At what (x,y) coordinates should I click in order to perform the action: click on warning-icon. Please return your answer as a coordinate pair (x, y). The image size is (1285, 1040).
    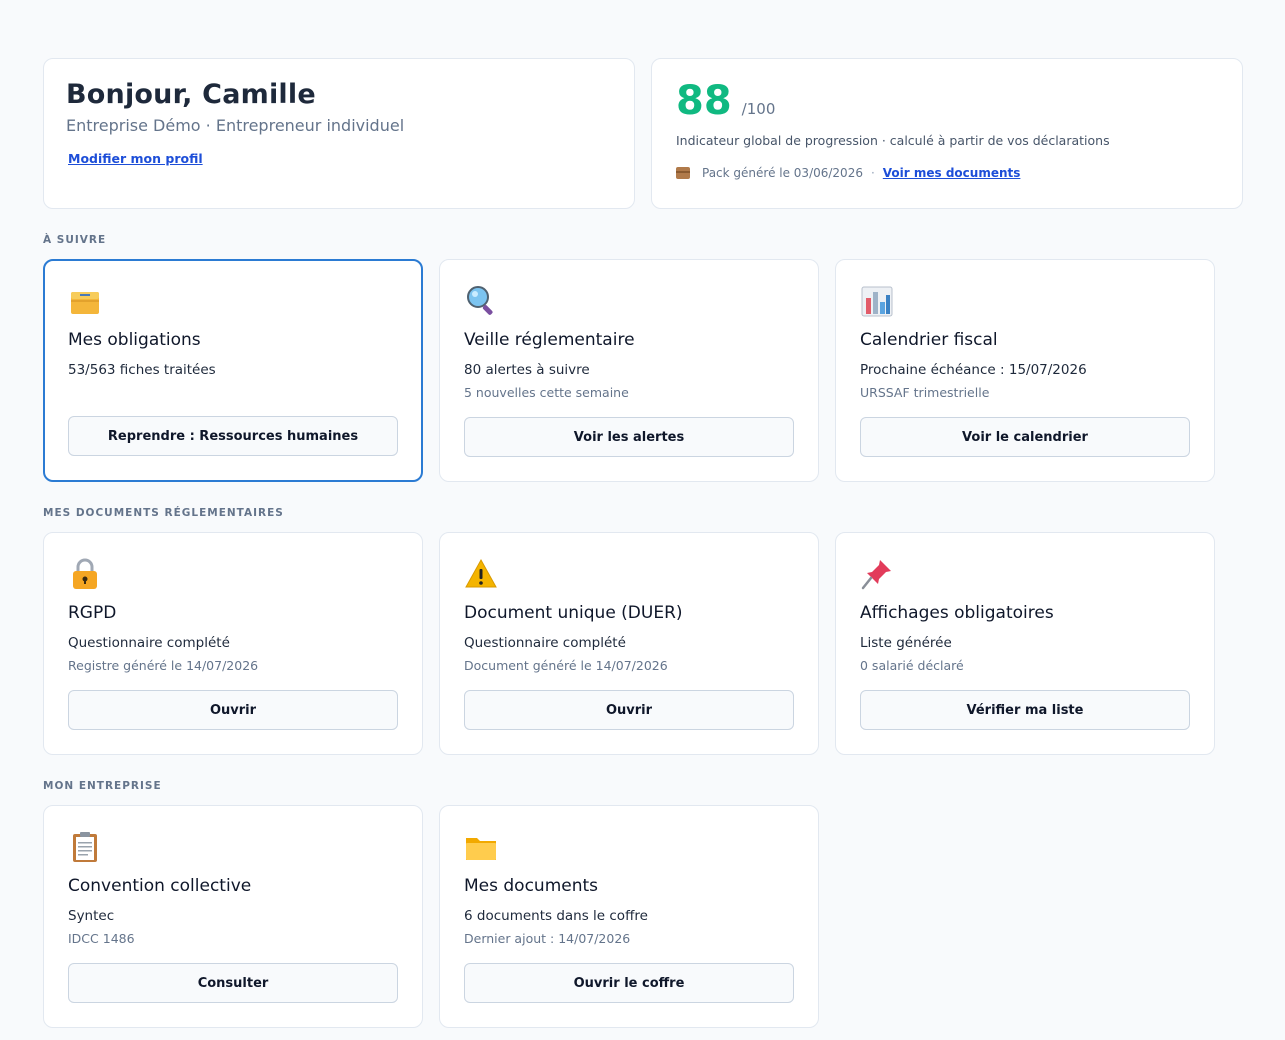
    Looking at the image, I should click on (481, 573).